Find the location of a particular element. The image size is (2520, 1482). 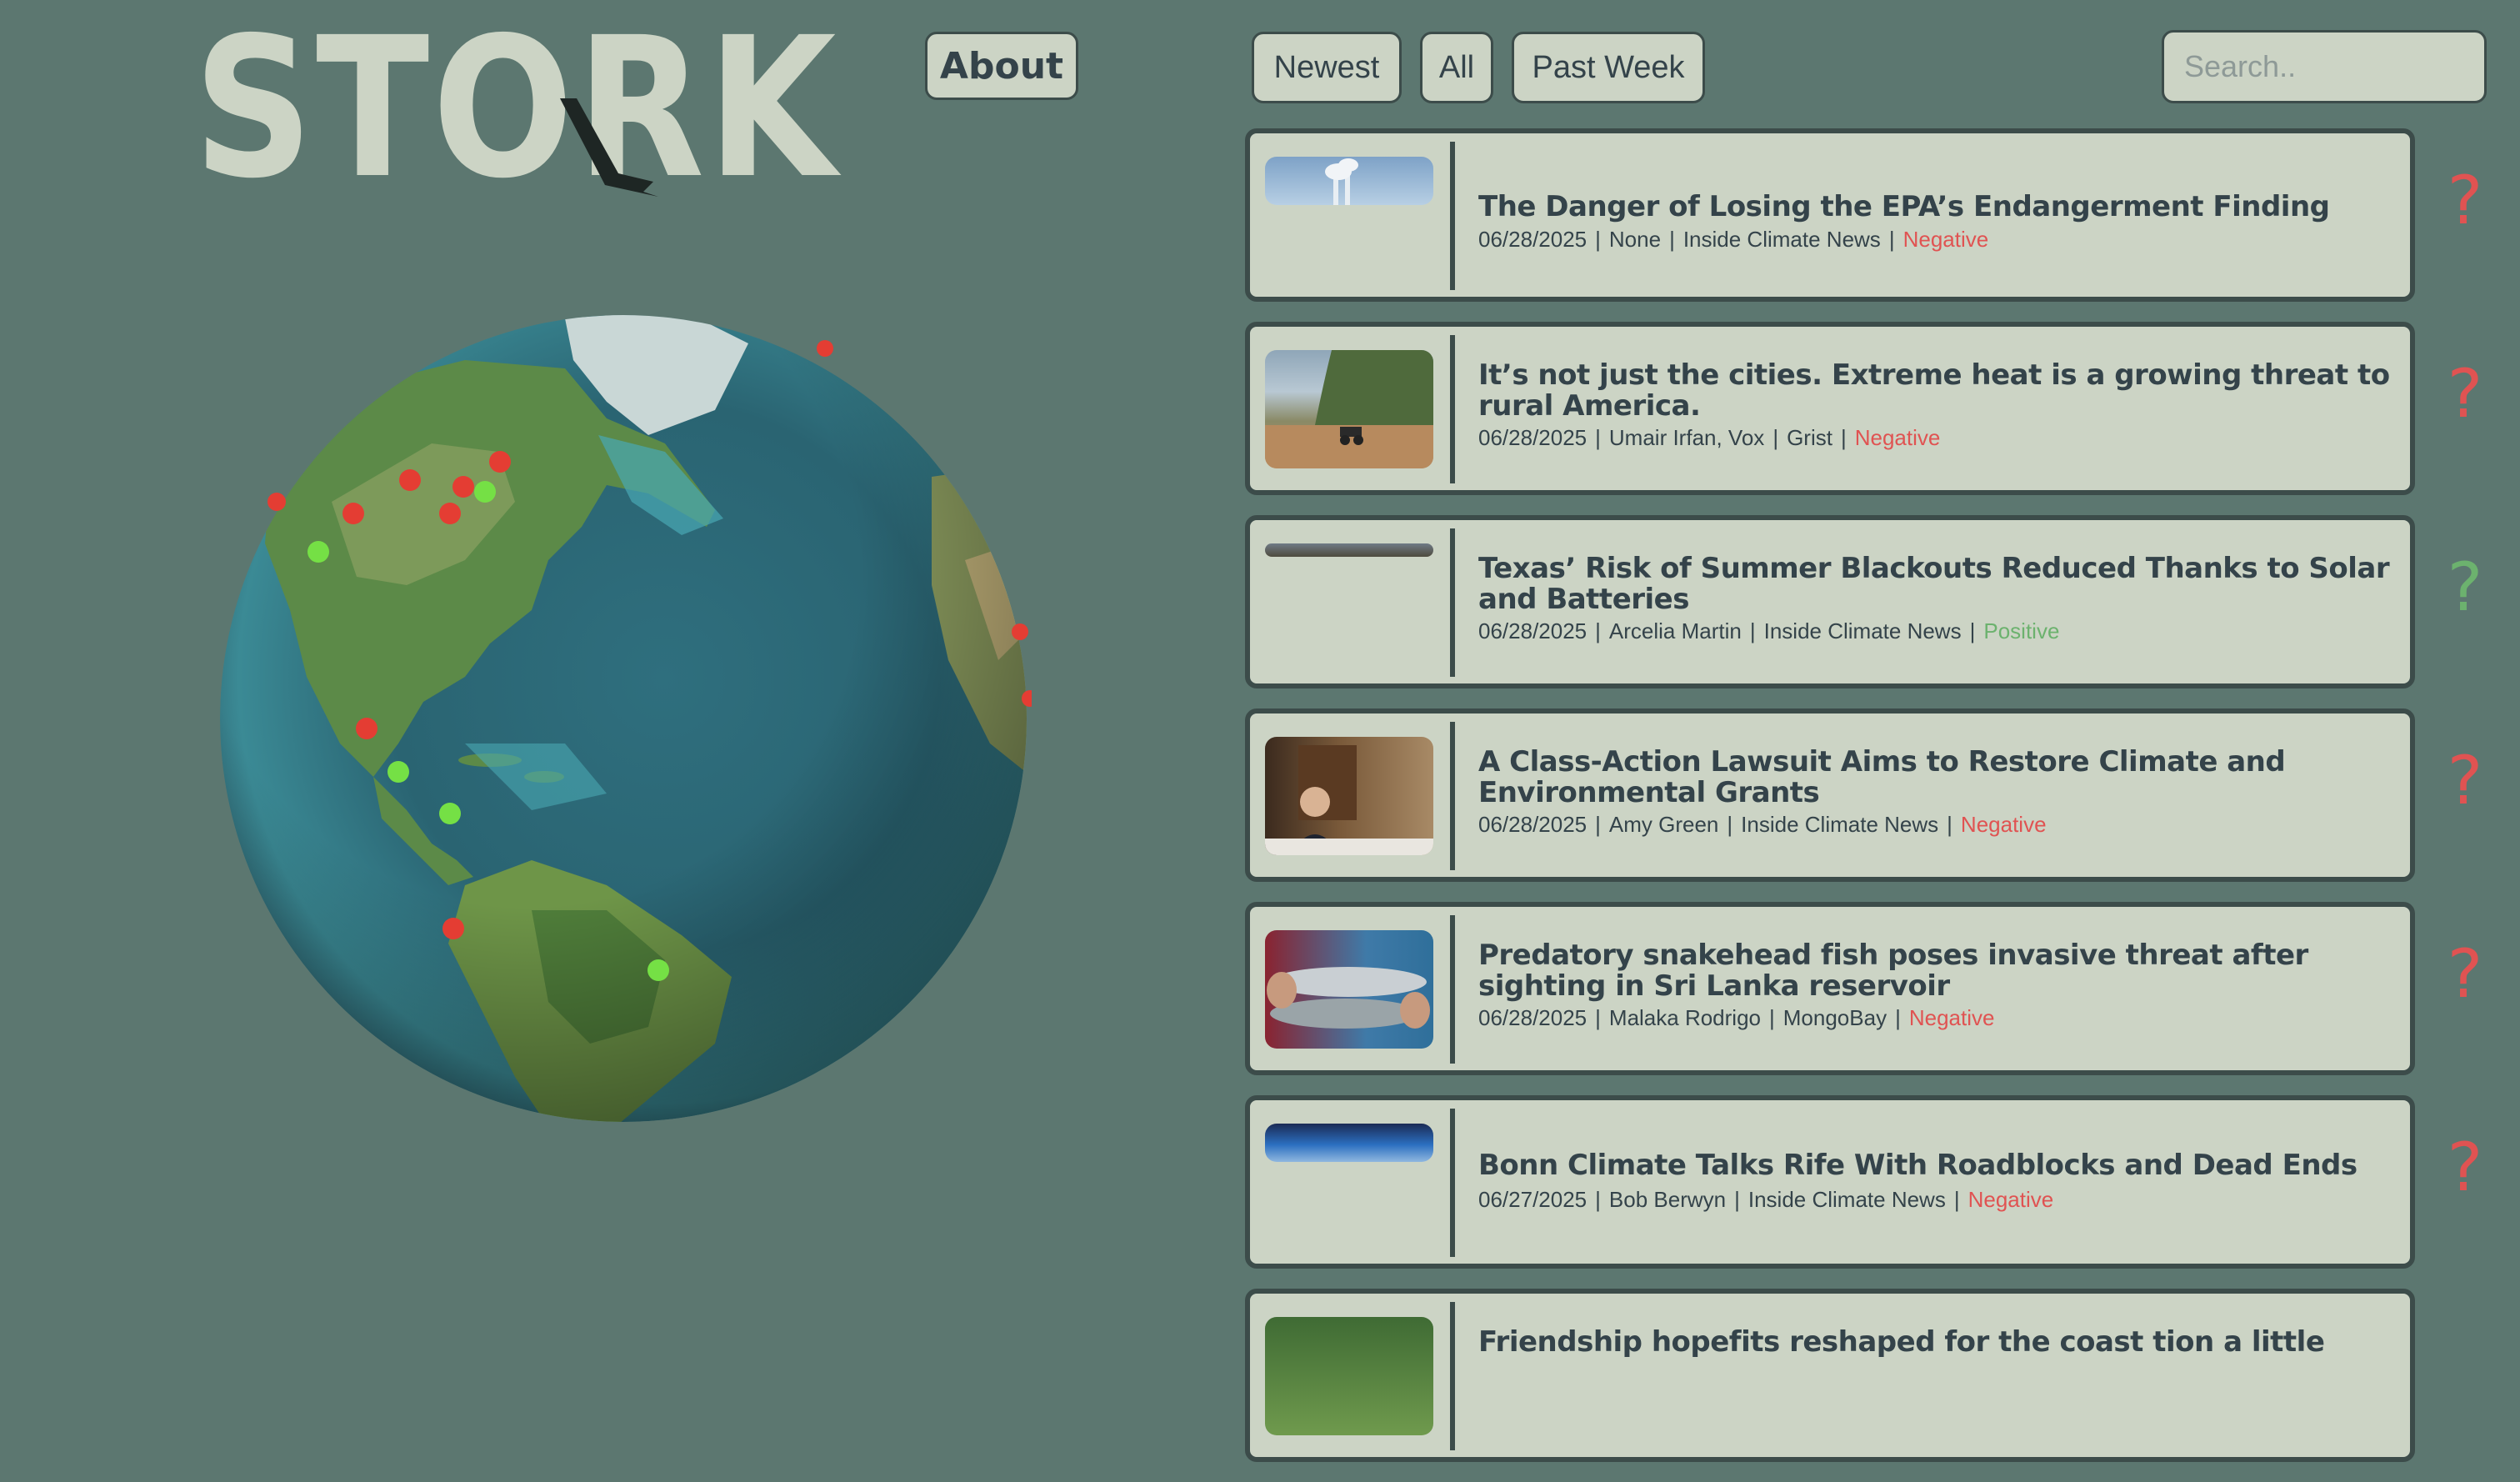

about-button: About is located at coordinates (1001, 66).